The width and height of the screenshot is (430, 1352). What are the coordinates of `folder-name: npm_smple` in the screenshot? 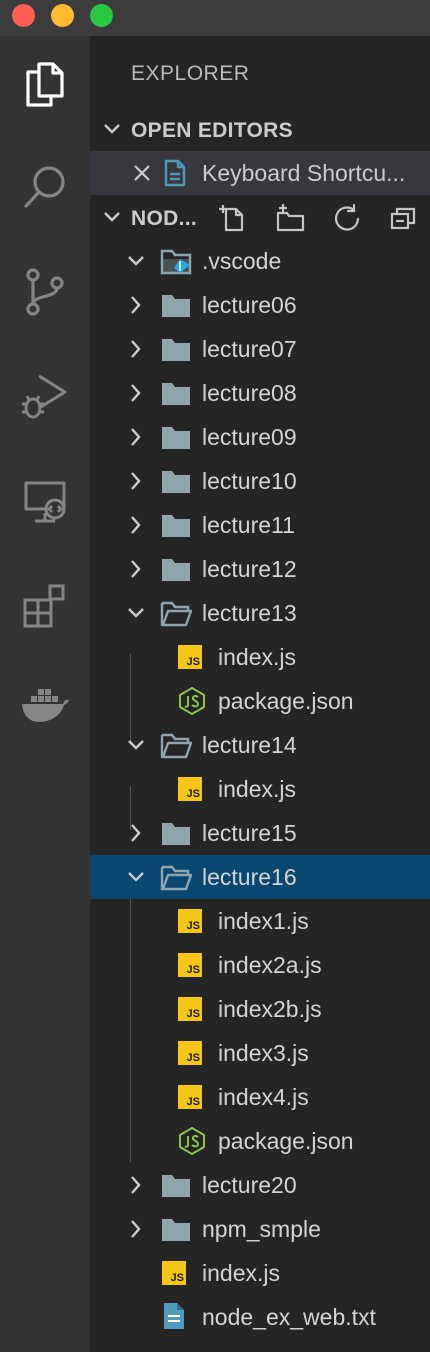 It's located at (261, 1229).